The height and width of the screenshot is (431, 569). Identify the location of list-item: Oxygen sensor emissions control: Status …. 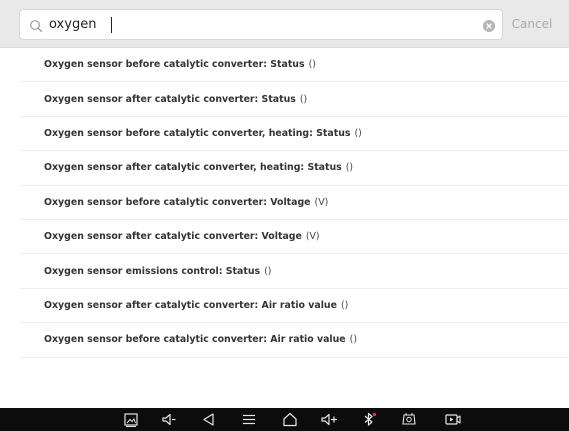
(294, 271).